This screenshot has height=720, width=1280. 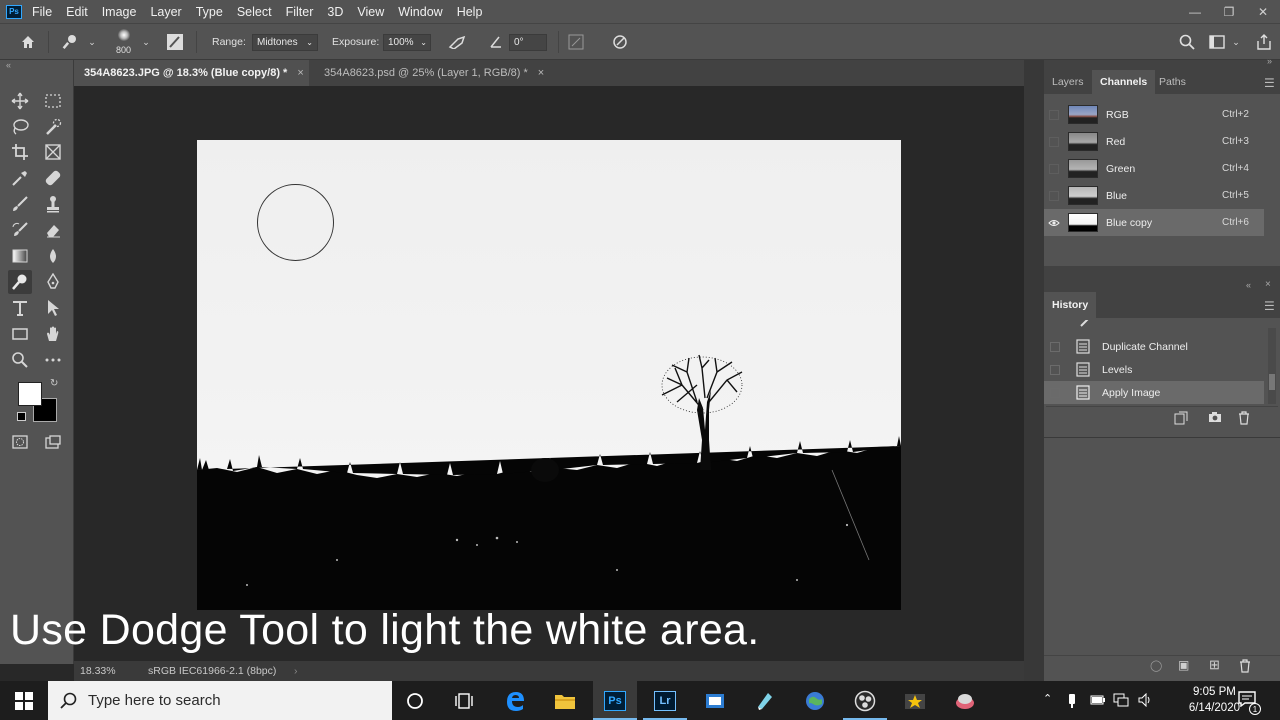 I want to click on channel-row-blue: Blue Ctrl+5, so click(x=1154, y=195).